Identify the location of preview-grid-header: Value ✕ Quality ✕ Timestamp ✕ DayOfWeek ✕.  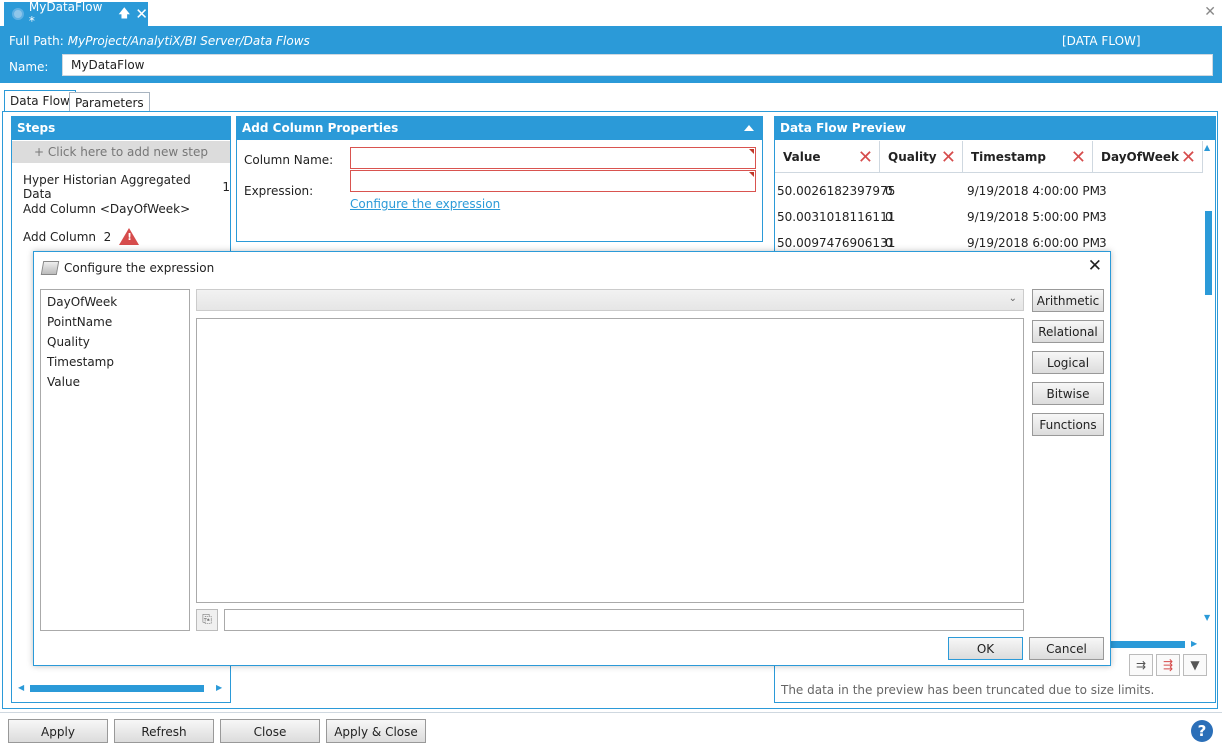
(989, 157).